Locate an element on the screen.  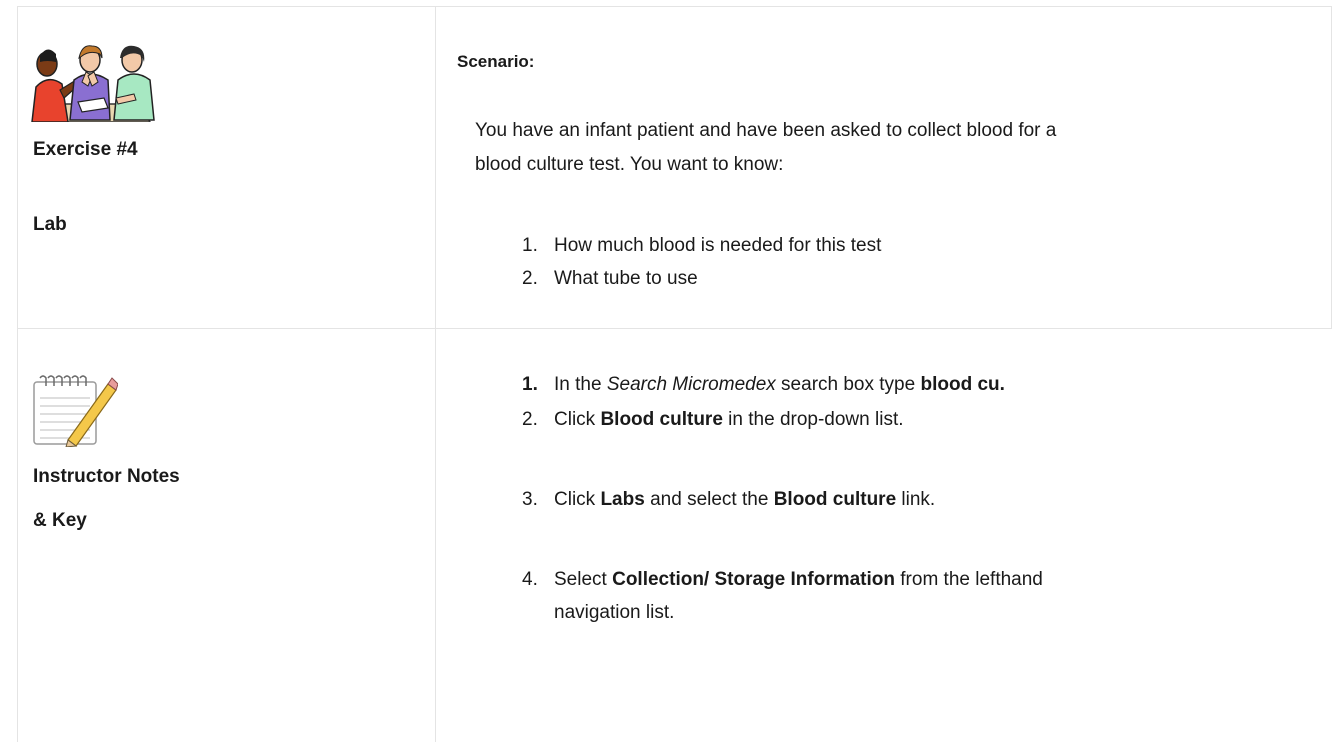
table-border-left is located at coordinates (17, 374).